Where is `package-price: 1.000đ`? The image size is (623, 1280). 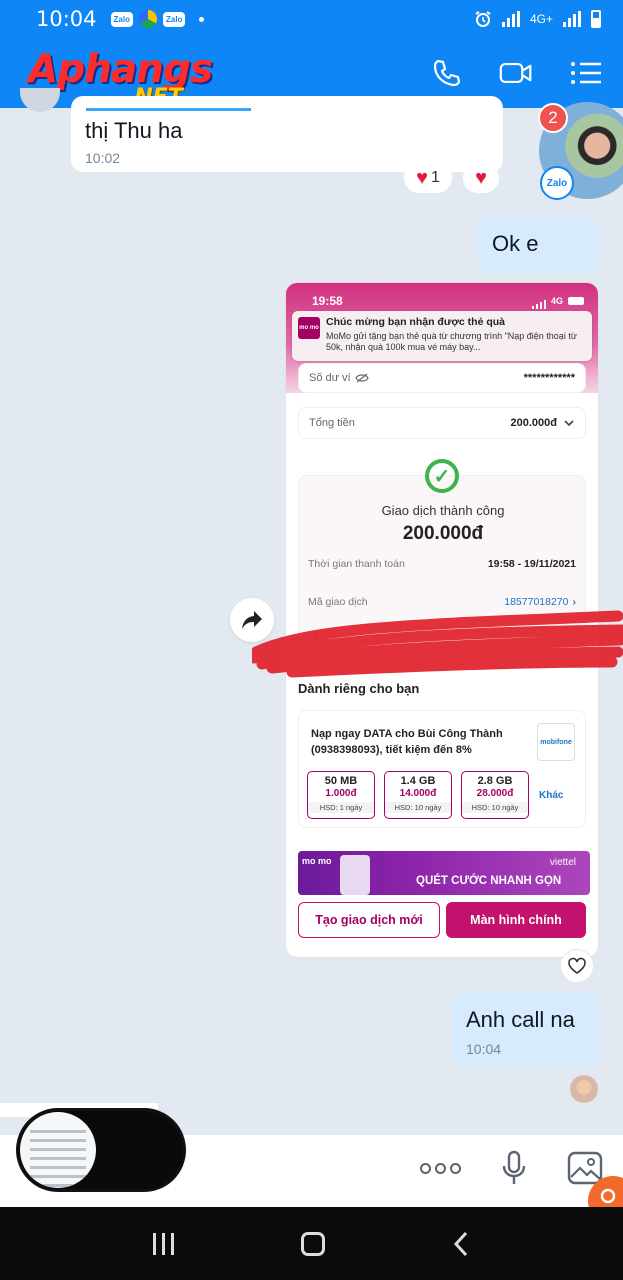 package-price: 1.000đ is located at coordinates (341, 793).